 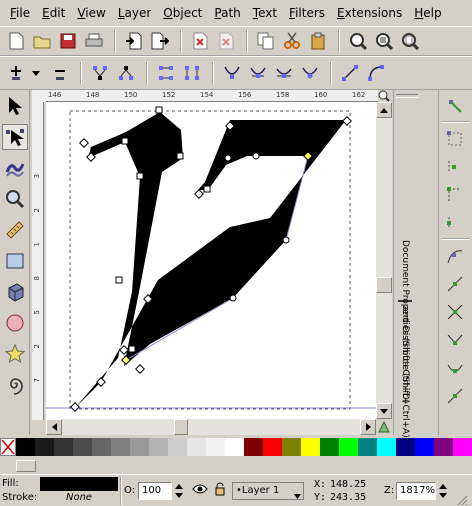 What do you see at coordinates (284, 73) in the screenshot?
I see `symmetric-node-icon` at bounding box center [284, 73].